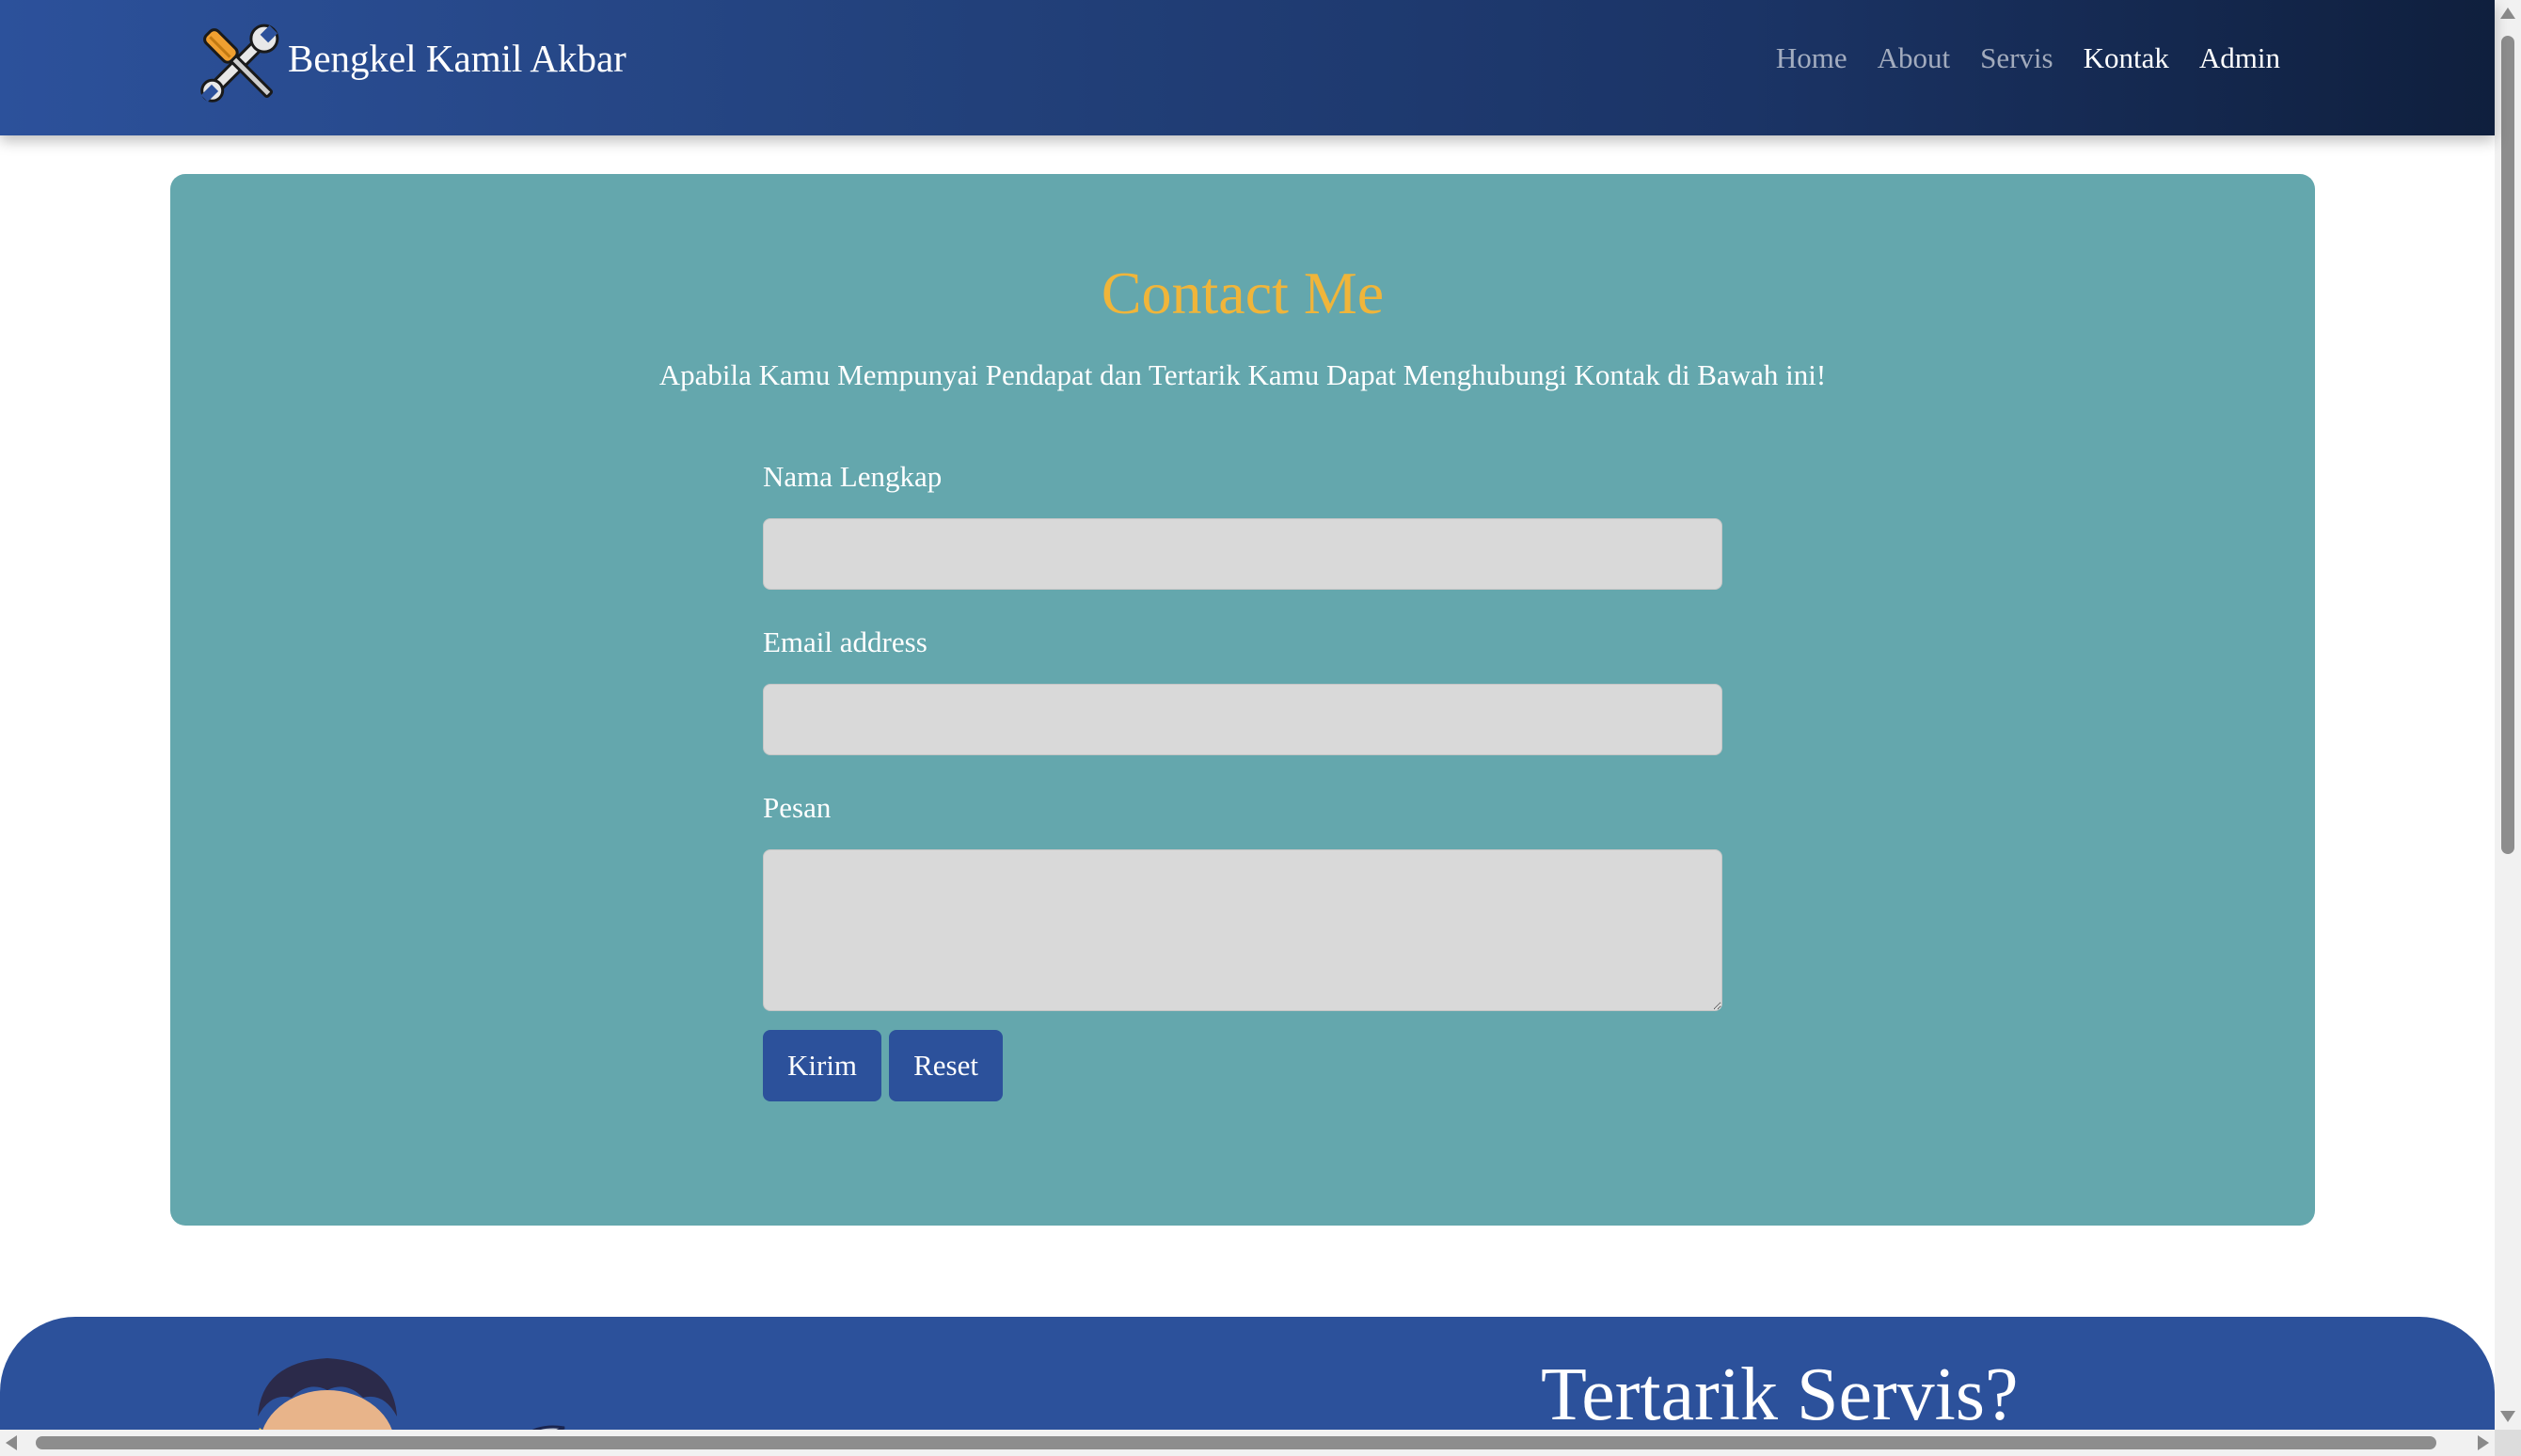  I want to click on scroll-right-arrow-icon, so click(2483, 1442).